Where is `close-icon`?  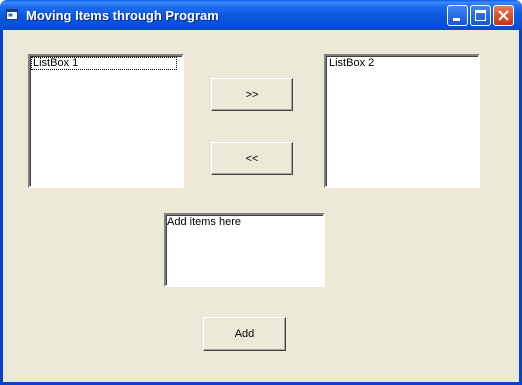 close-icon is located at coordinates (503, 15).